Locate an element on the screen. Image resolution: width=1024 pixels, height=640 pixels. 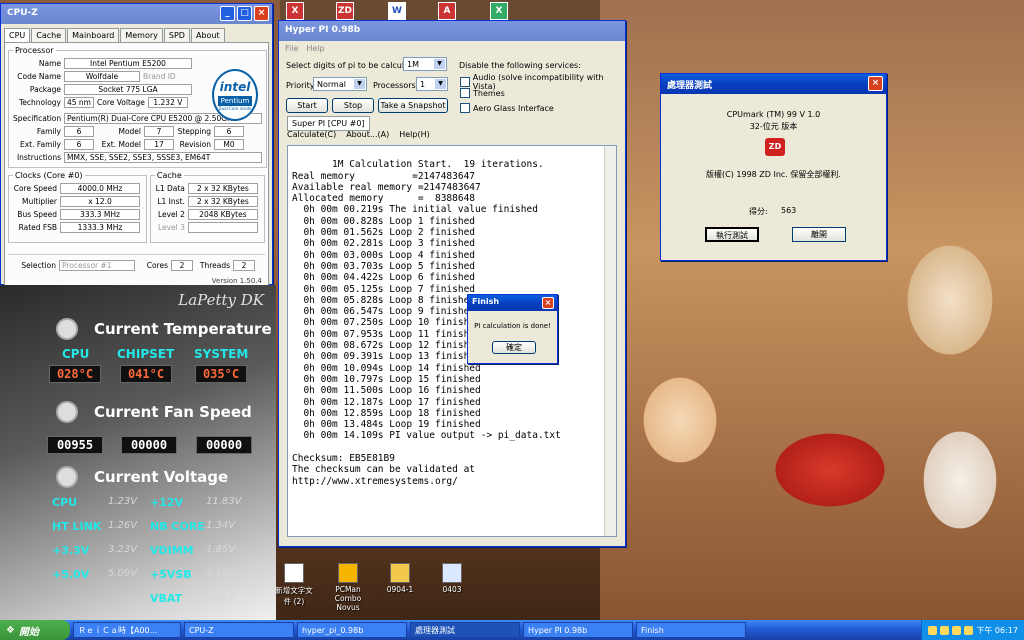
menu-about: About...(A) is located at coordinates (367, 134).